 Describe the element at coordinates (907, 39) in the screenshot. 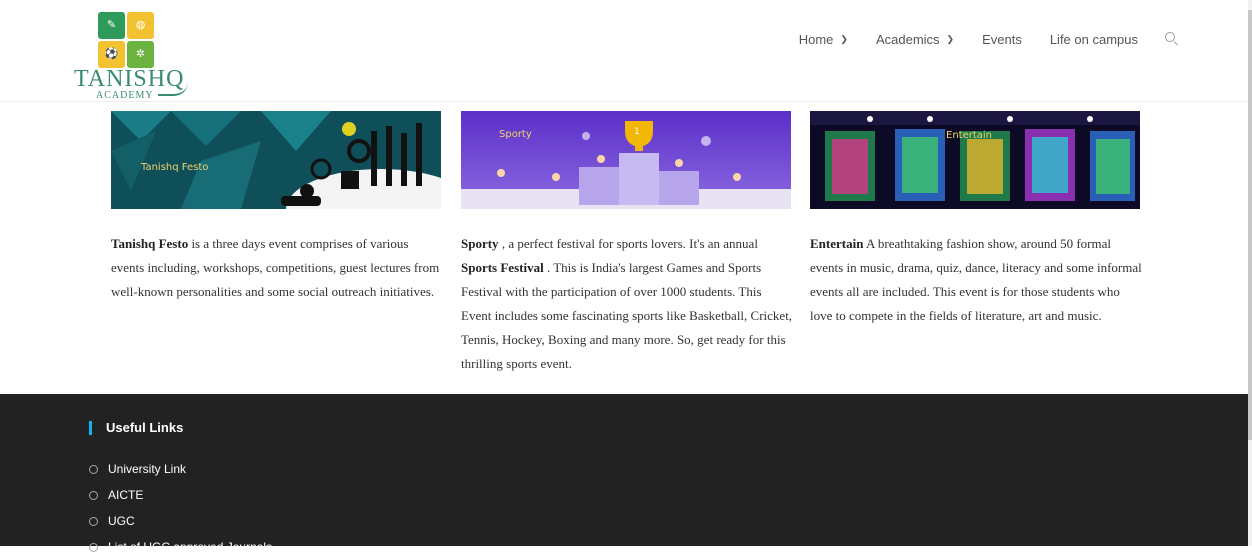

I see `nav-label: Academics` at that location.